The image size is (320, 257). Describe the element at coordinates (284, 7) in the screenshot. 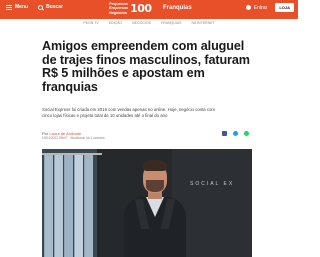

I see `store-button: LOJA` at that location.